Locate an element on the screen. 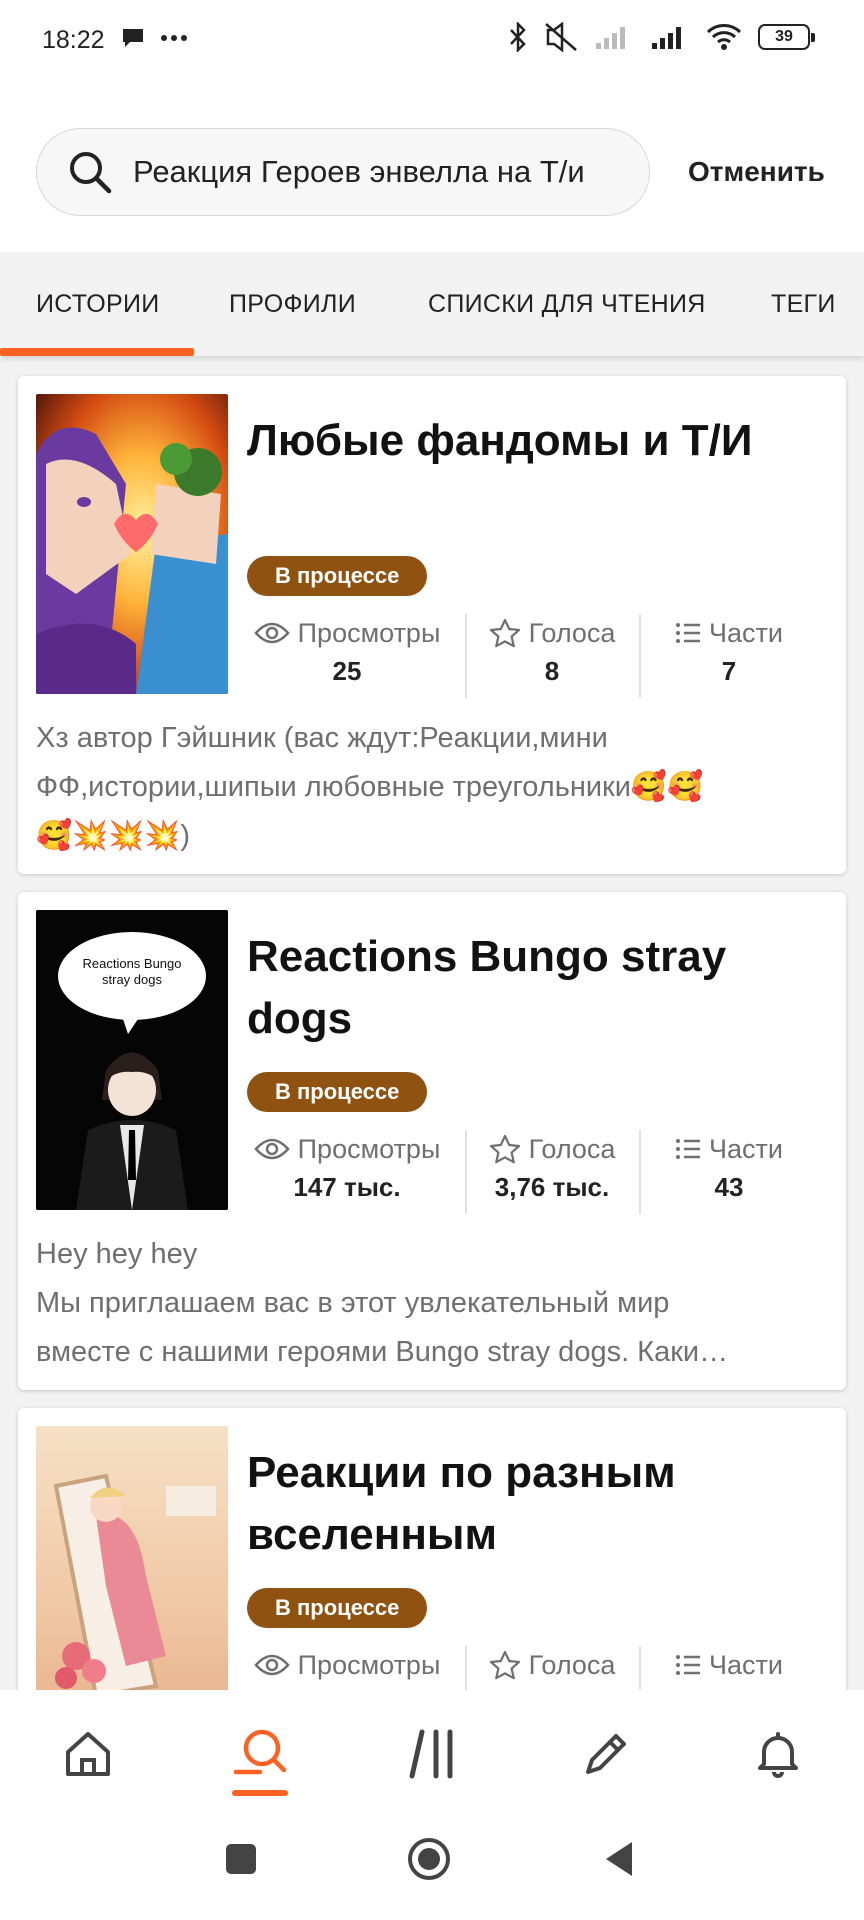 This screenshot has width=864, height=1920. views-count: 25 is located at coordinates (347, 671).